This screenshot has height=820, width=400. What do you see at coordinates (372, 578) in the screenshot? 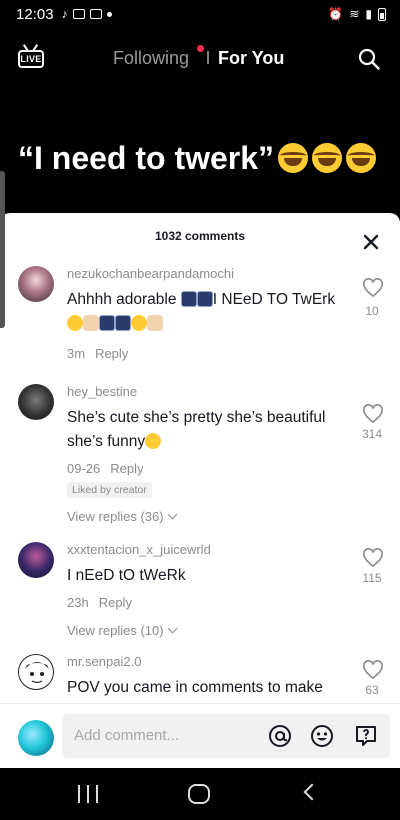
I see `like-count: 115` at bounding box center [372, 578].